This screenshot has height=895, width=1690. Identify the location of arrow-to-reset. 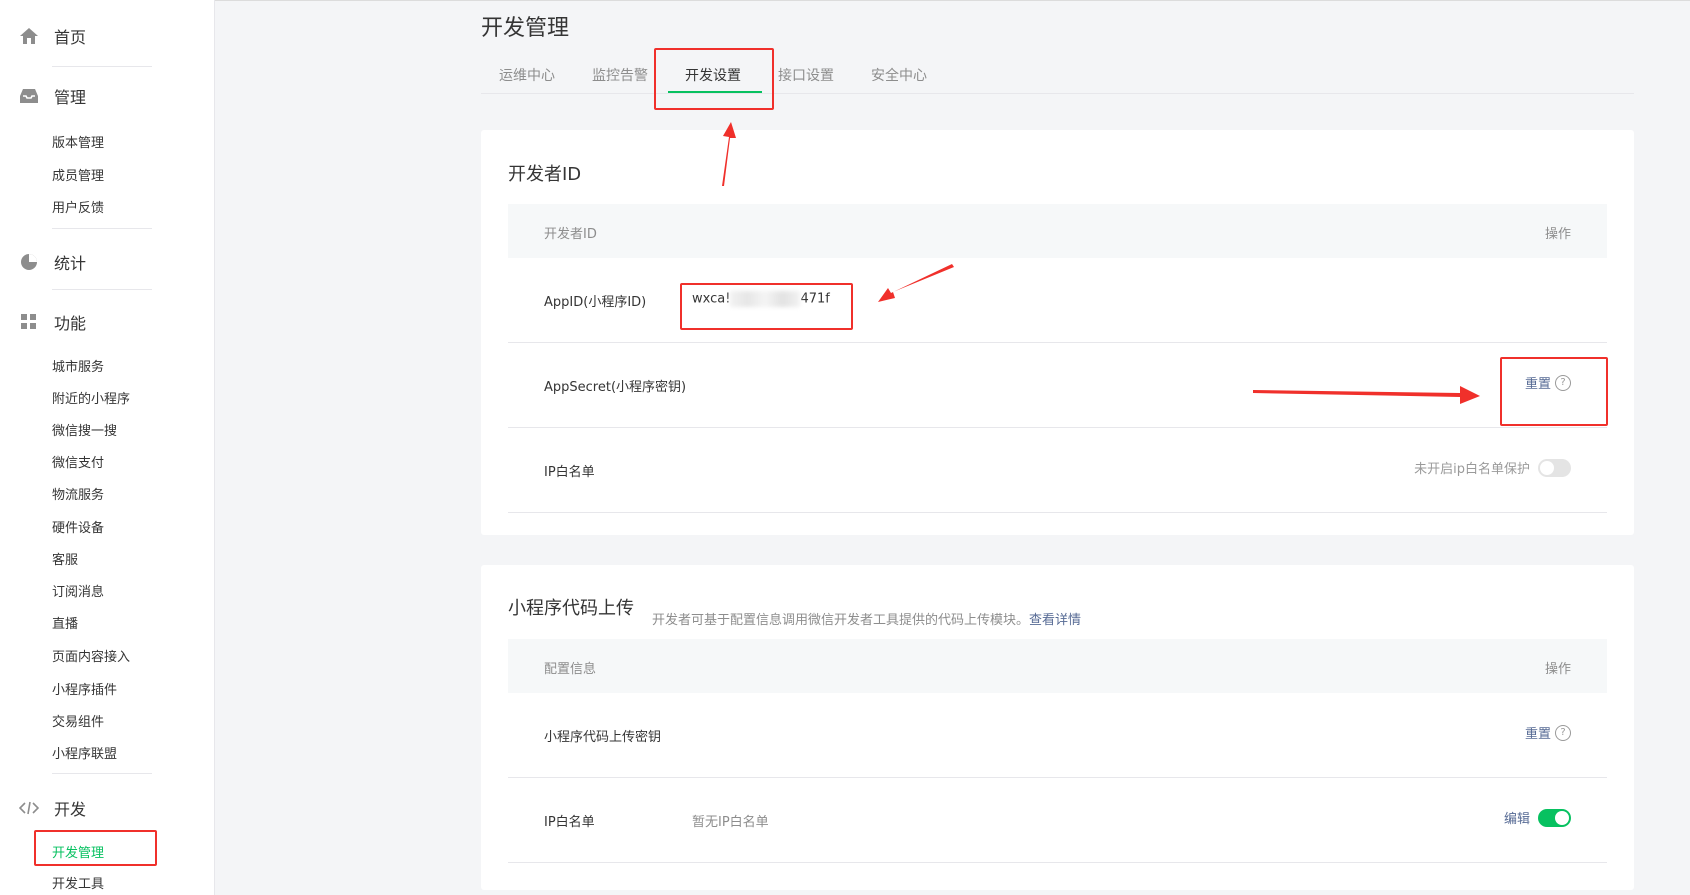
(1366, 395).